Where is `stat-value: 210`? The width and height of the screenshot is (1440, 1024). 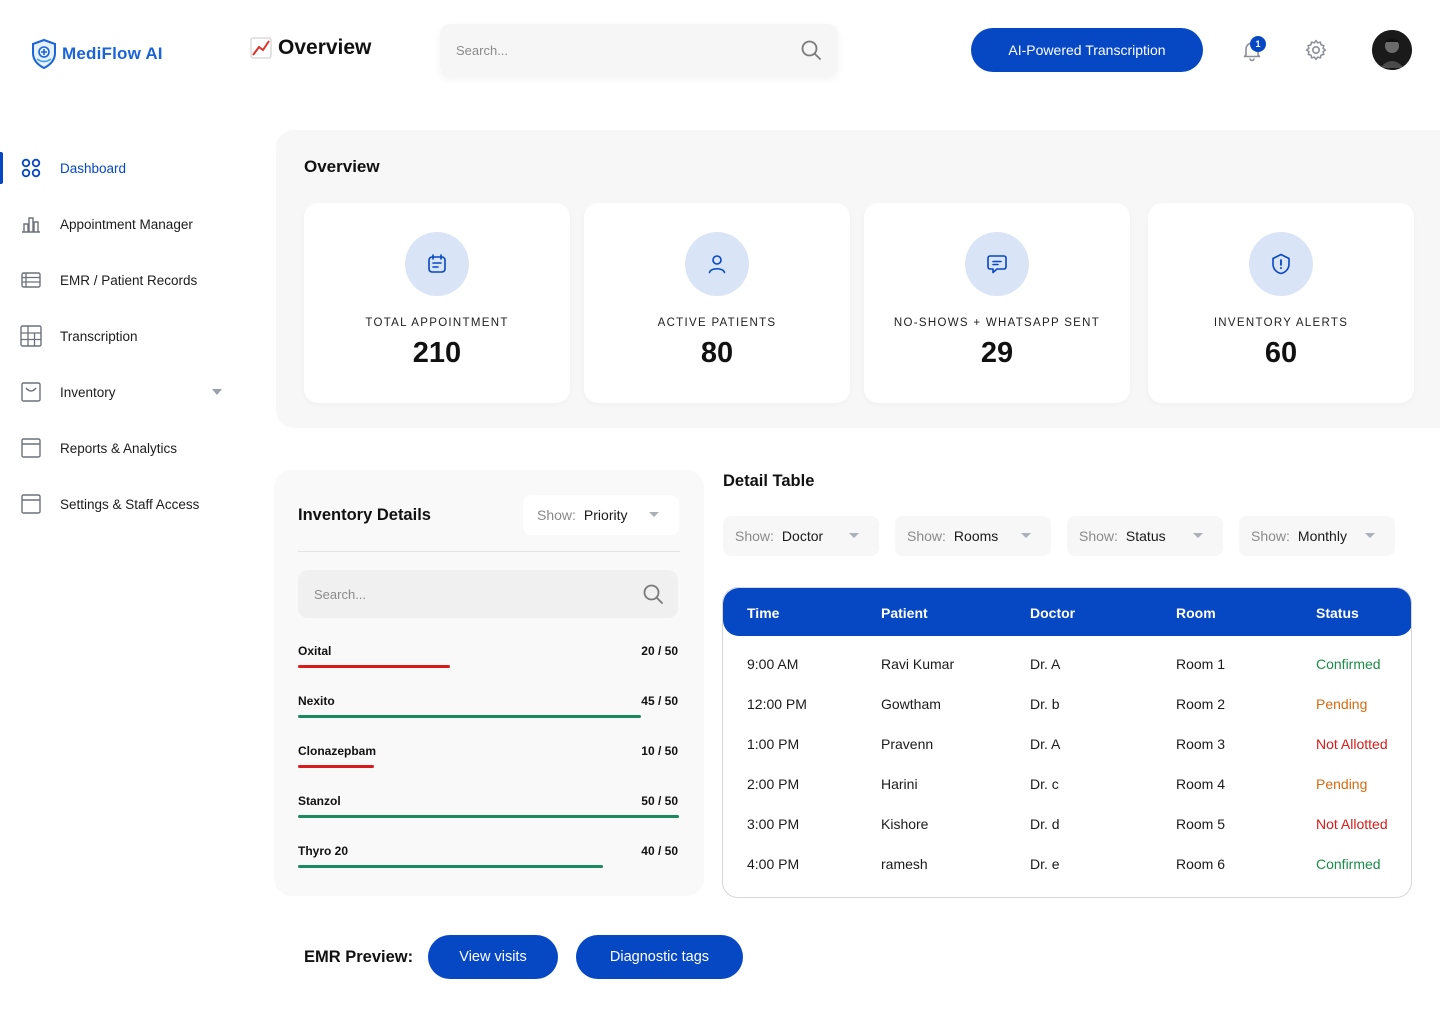 stat-value: 210 is located at coordinates (437, 353).